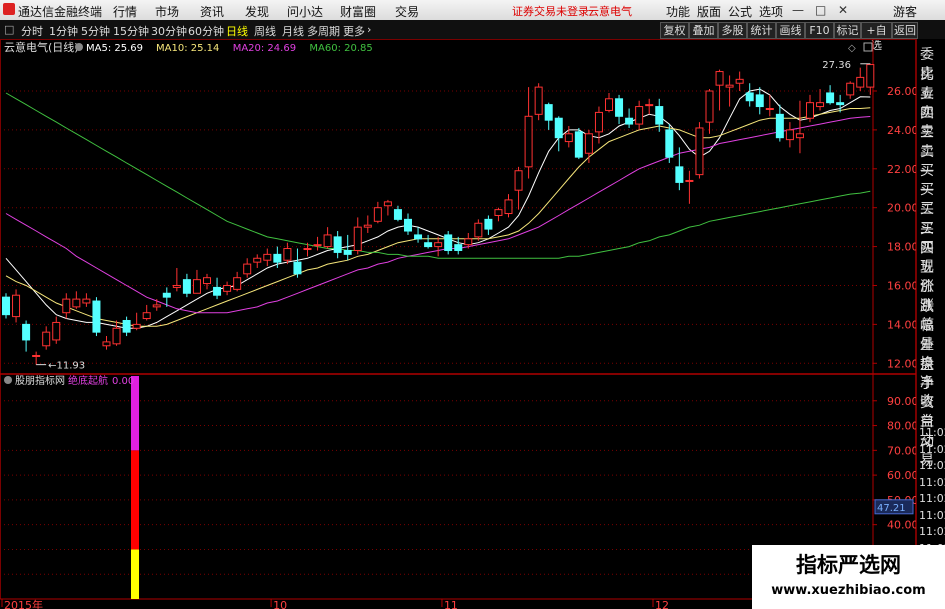 Image resolution: width=945 pixels, height=609 pixels. I want to click on maximize-icon: □, so click(820, 10).